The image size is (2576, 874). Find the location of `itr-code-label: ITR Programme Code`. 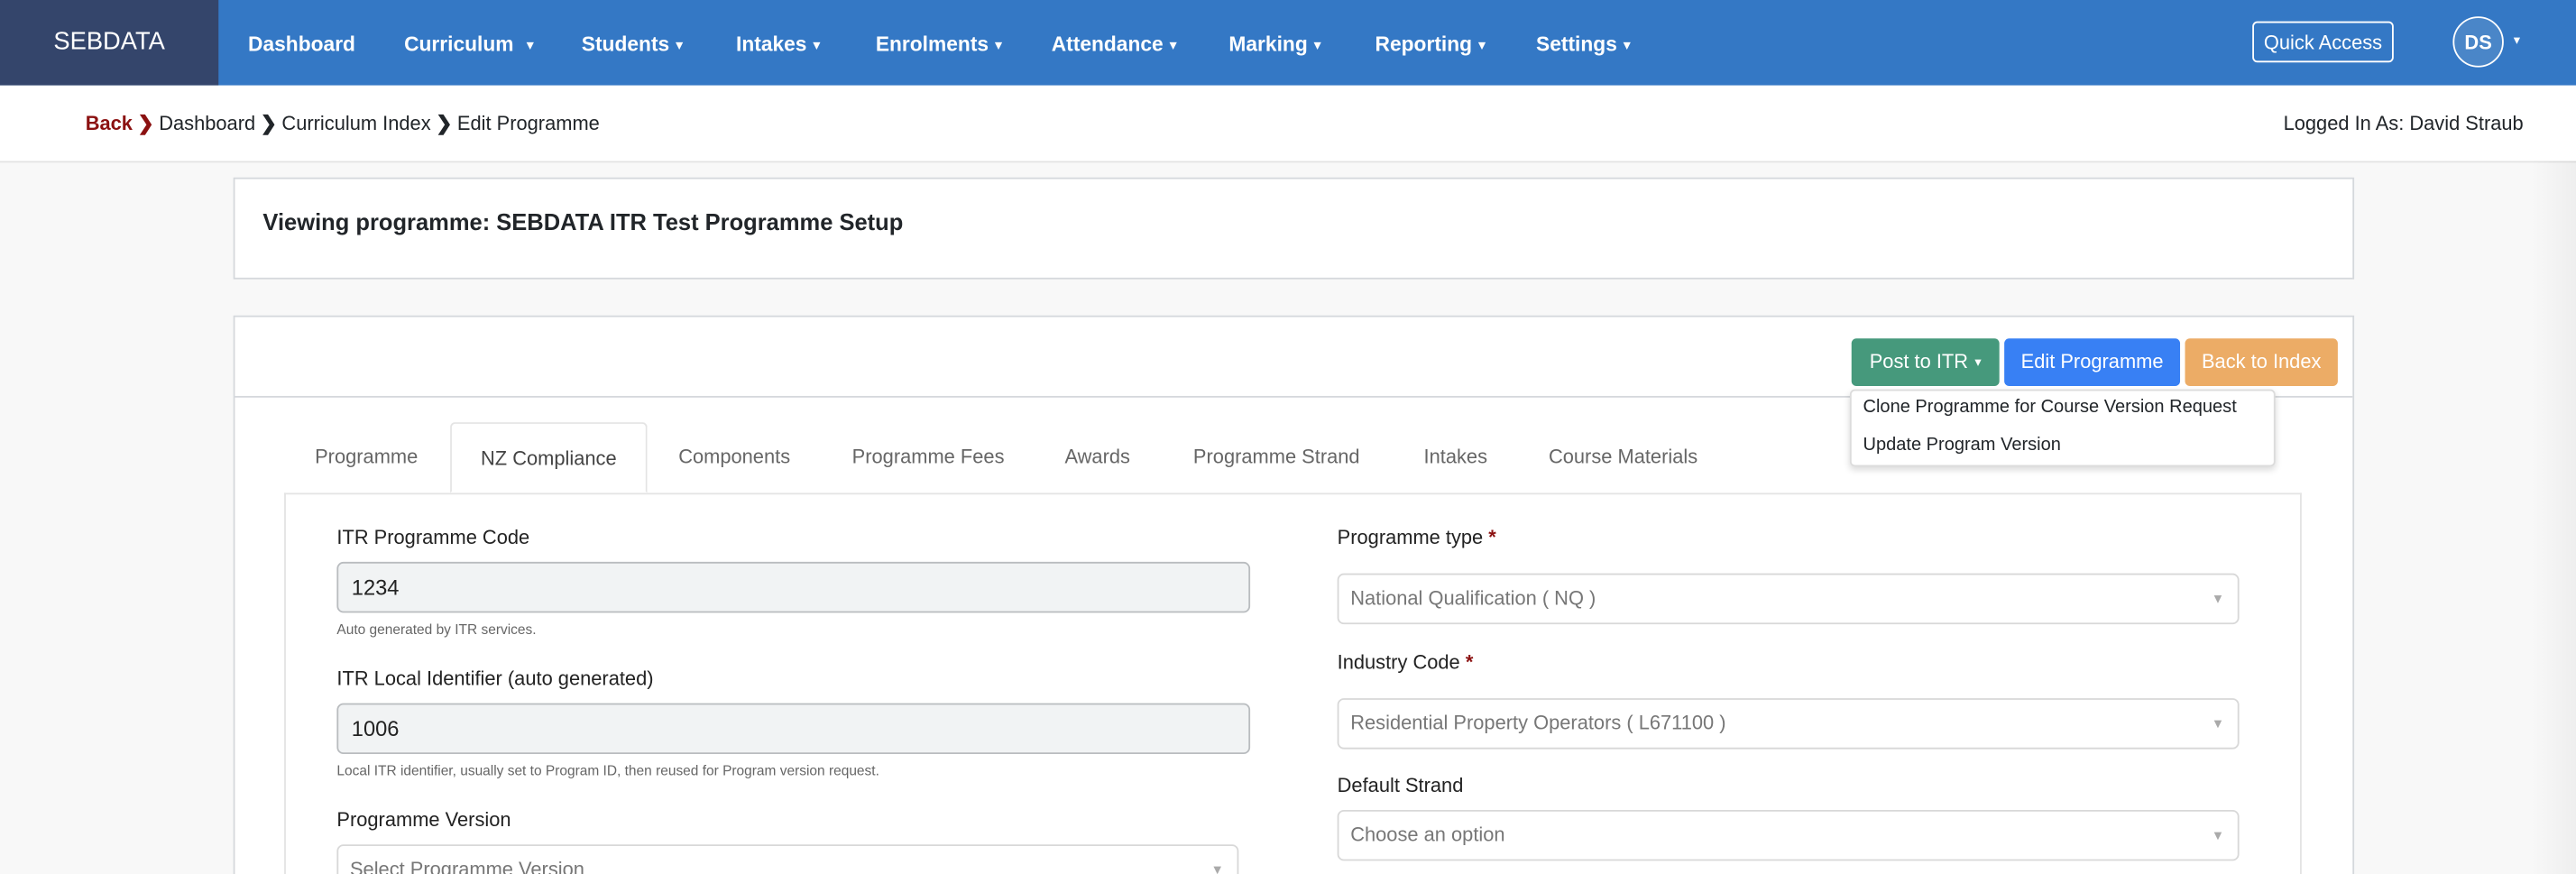

itr-code-label: ITR Programme Code is located at coordinates (433, 537).